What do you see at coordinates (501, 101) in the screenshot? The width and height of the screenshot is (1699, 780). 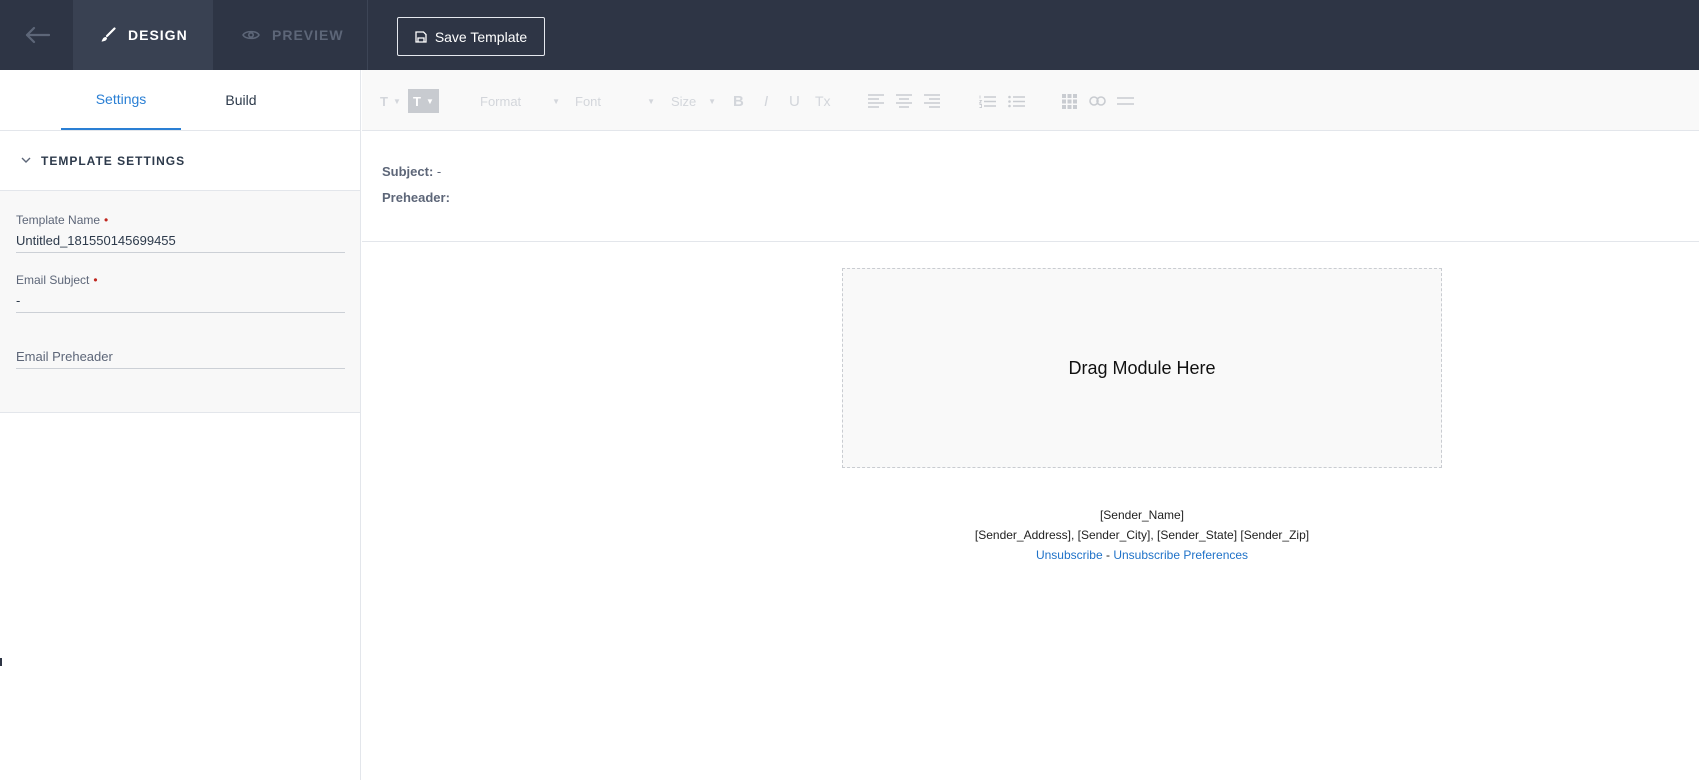 I see `format-label: Format` at bounding box center [501, 101].